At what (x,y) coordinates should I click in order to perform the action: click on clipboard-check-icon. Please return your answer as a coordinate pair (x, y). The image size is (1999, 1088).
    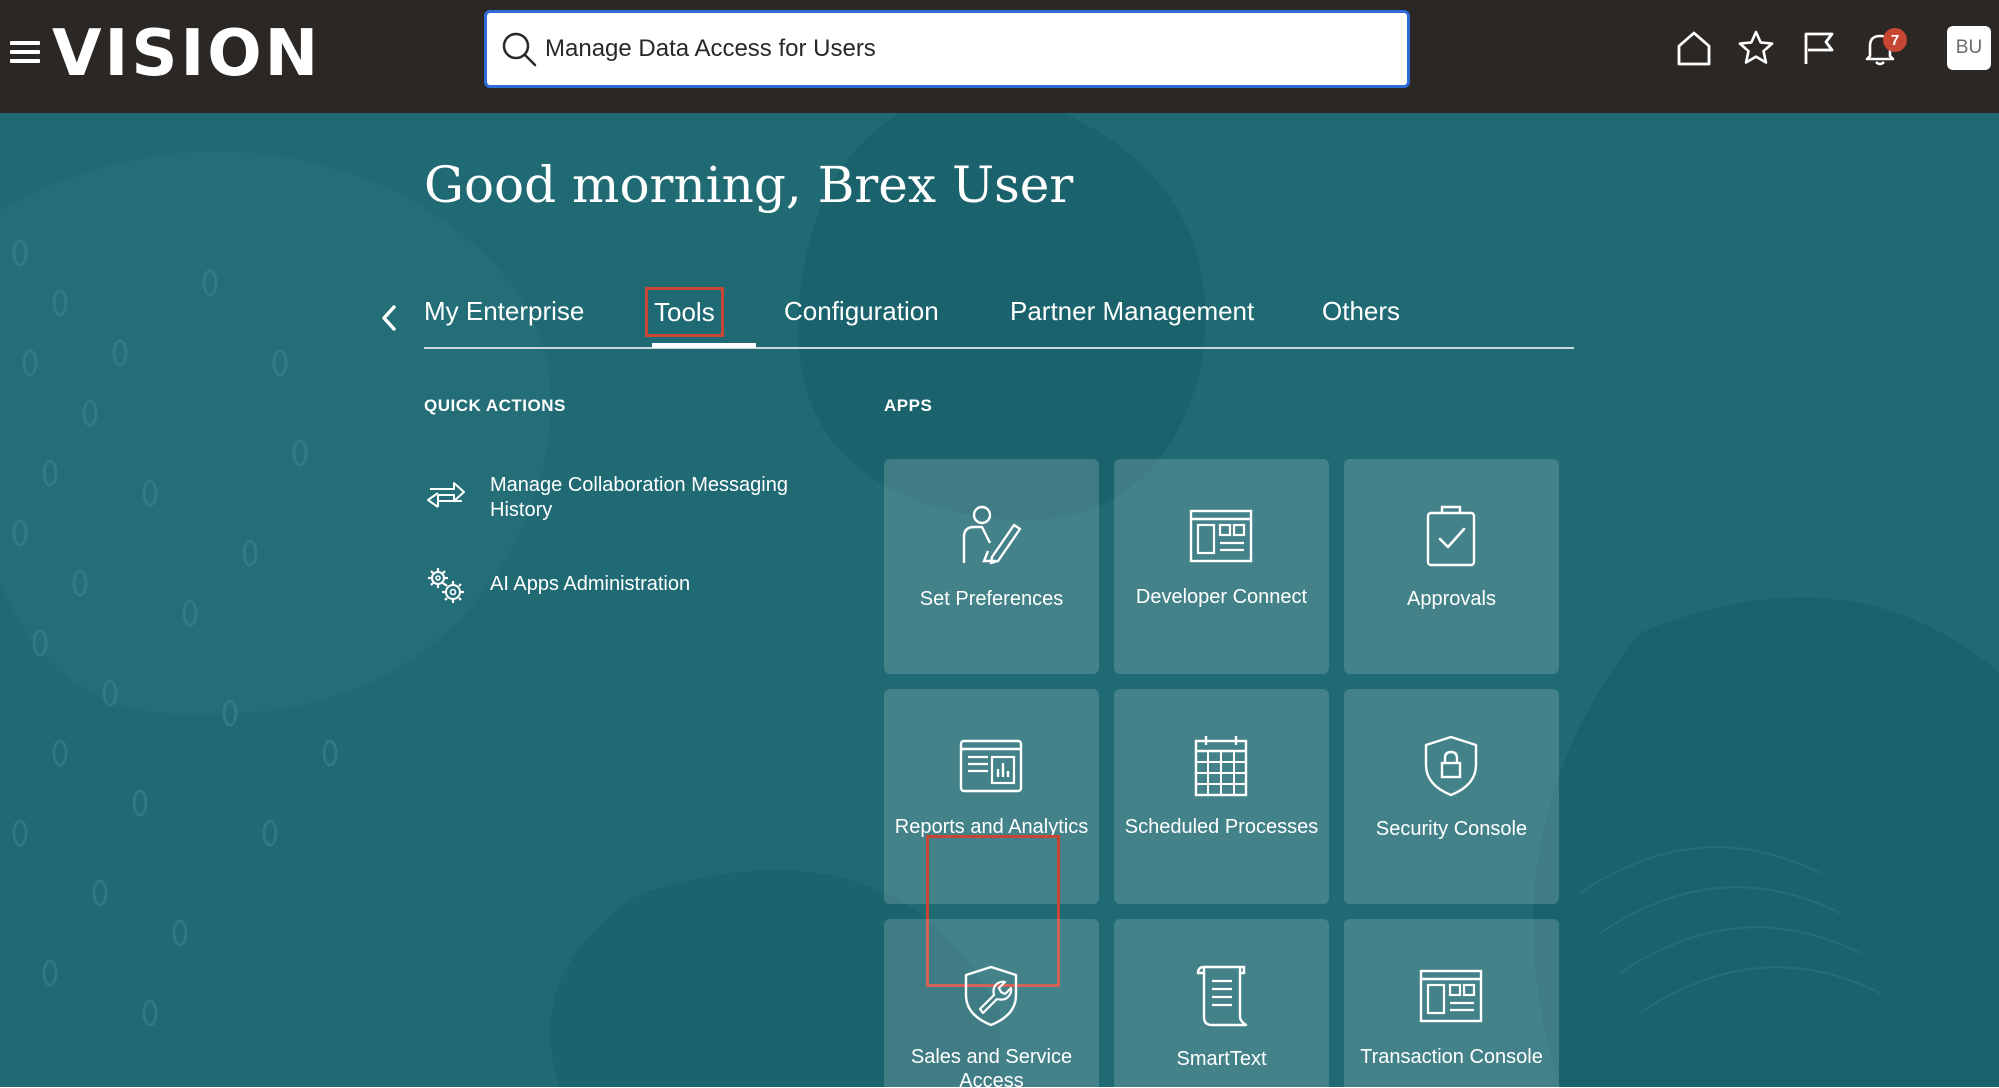
    Looking at the image, I should click on (1451, 536).